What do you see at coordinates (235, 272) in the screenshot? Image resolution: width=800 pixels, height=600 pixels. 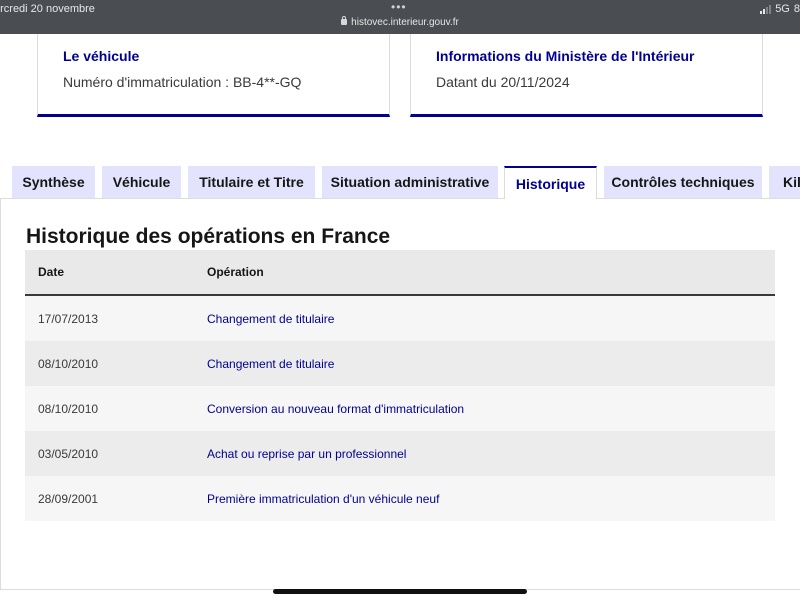 I see `column-header-operation: Opération` at bounding box center [235, 272].